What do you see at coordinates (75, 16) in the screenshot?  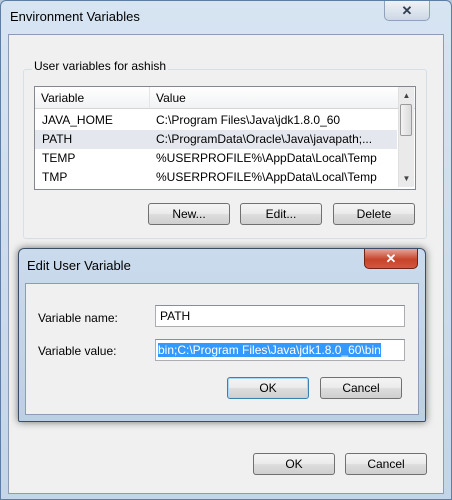 I see `window-title: Environment Variables` at bounding box center [75, 16].